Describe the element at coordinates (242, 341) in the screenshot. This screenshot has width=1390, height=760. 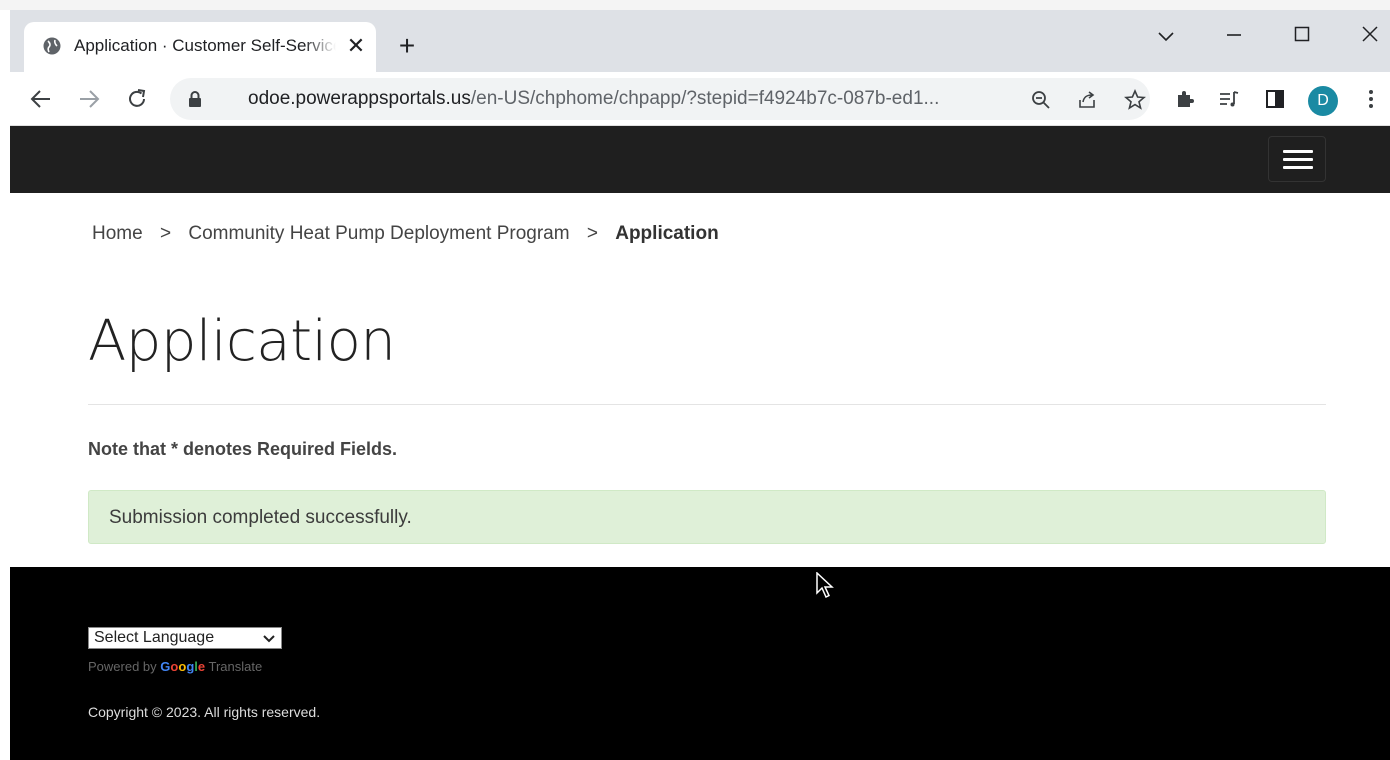
I see `page-title: Application` at that location.